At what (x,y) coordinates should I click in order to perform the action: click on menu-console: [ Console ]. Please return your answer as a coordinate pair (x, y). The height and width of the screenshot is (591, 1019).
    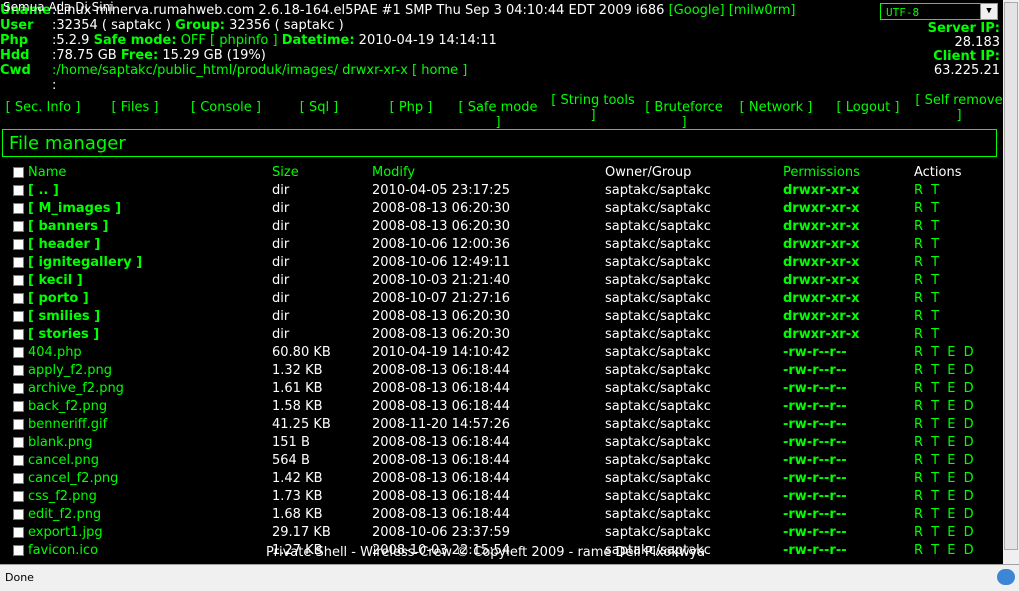
    Looking at the image, I should click on (226, 107).